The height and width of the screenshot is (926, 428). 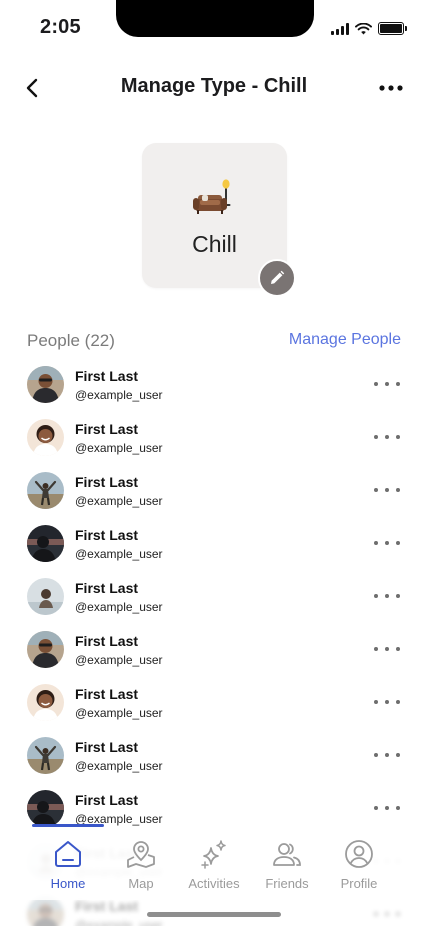 I want to click on tab-bar: Home Map Activities Friends Profile, so click(x=214, y=865).